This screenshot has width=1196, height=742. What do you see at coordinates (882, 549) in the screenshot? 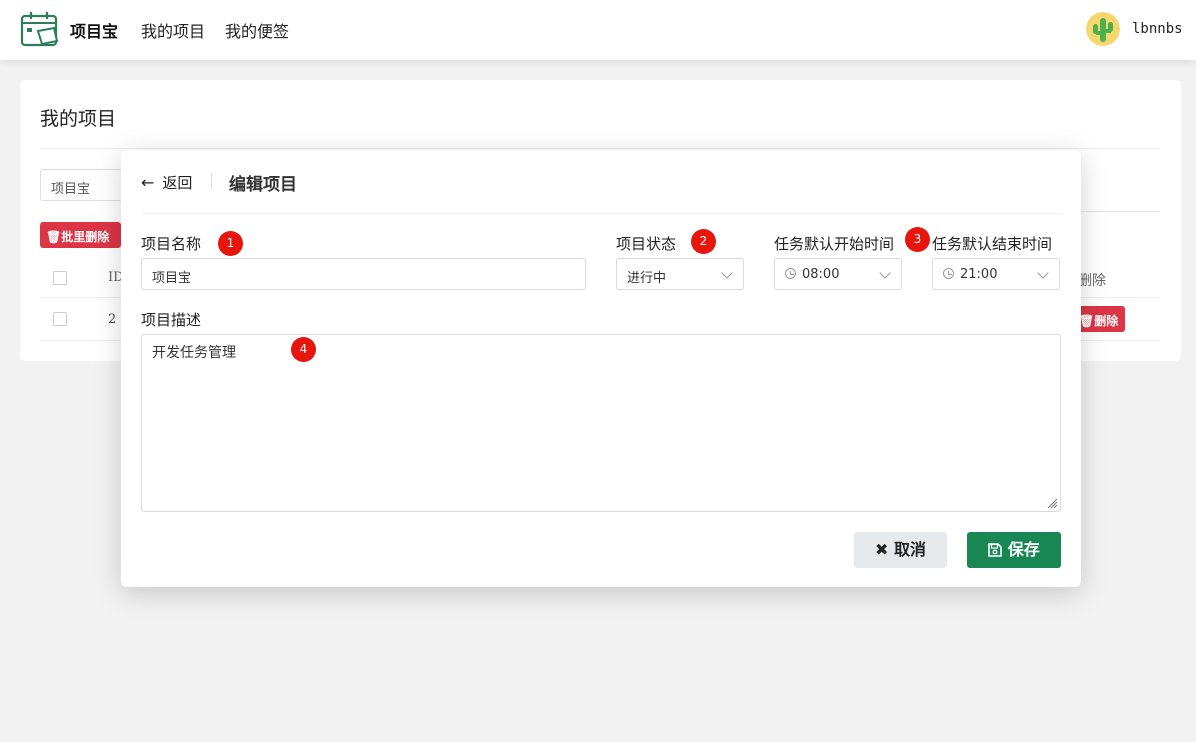
I see `close-icon: ✖` at bounding box center [882, 549].